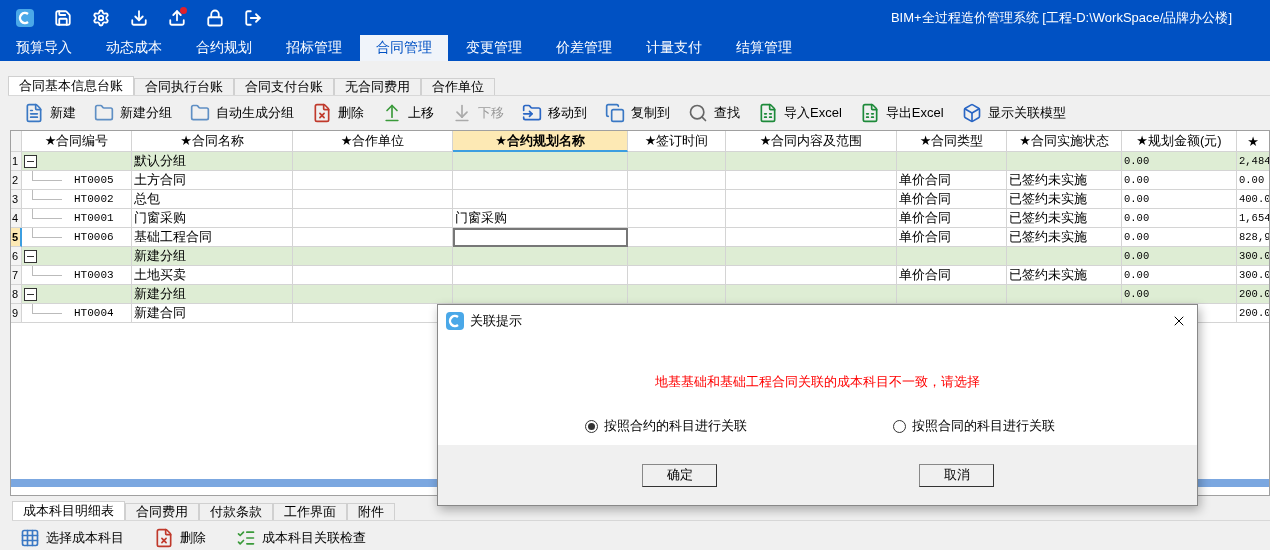 The width and height of the screenshot is (1270, 550). I want to click on grid-icon, so click(30, 538).